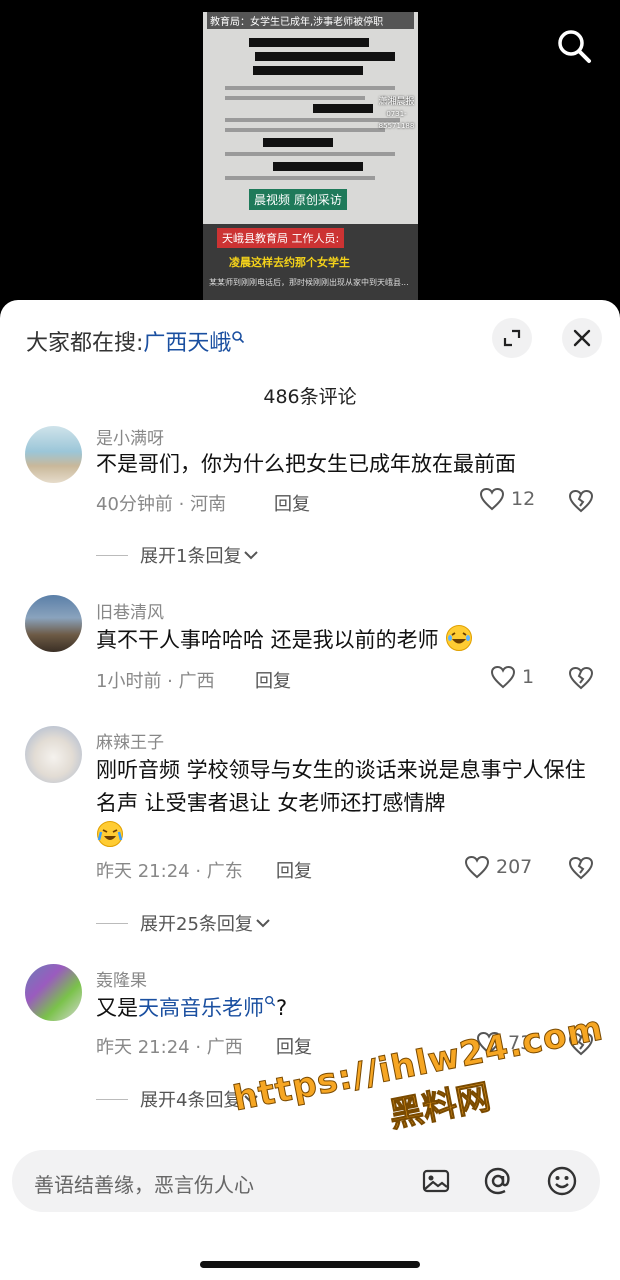 The height and width of the screenshot is (1280, 620). Describe the element at coordinates (187, 343) in the screenshot. I see `trending-term: 广西天峨` at that location.